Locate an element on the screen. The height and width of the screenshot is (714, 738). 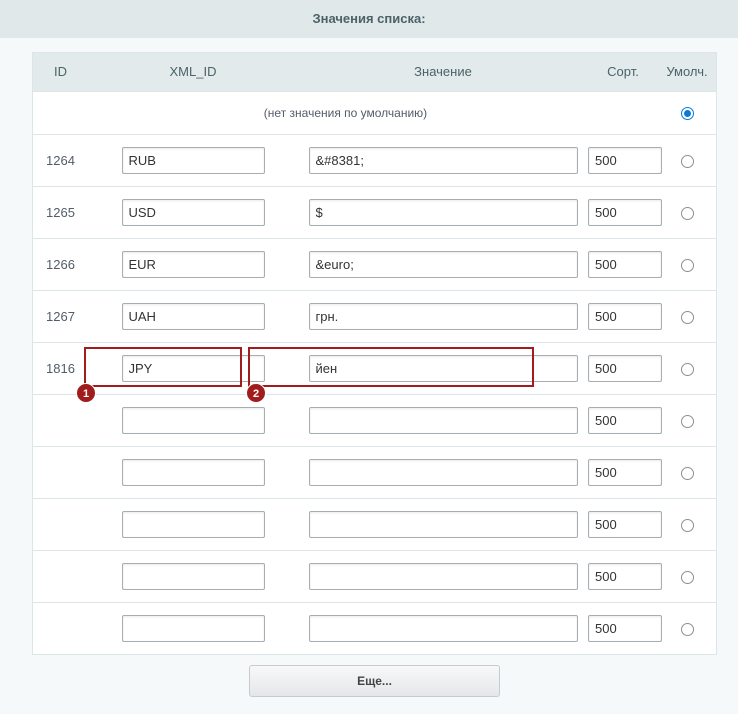
column-header-sort: Сорт. is located at coordinates (623, 72).